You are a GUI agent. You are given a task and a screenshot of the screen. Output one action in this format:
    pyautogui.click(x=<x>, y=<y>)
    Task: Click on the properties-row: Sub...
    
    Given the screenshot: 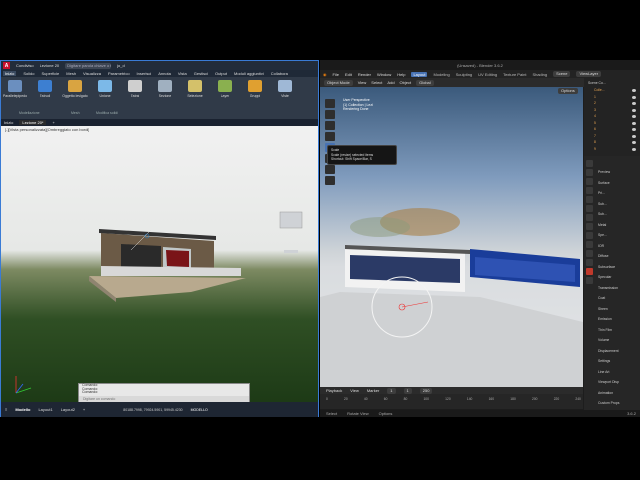 What is the action you would take?
    pyautogui.click(x=602, y=214)
    